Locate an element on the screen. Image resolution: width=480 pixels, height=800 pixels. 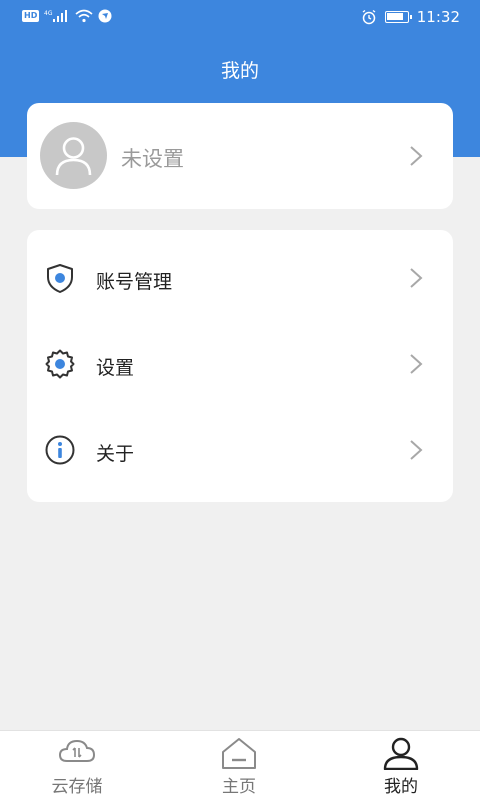
menu-item-label: 设置 is located at coordinates (115, 368).